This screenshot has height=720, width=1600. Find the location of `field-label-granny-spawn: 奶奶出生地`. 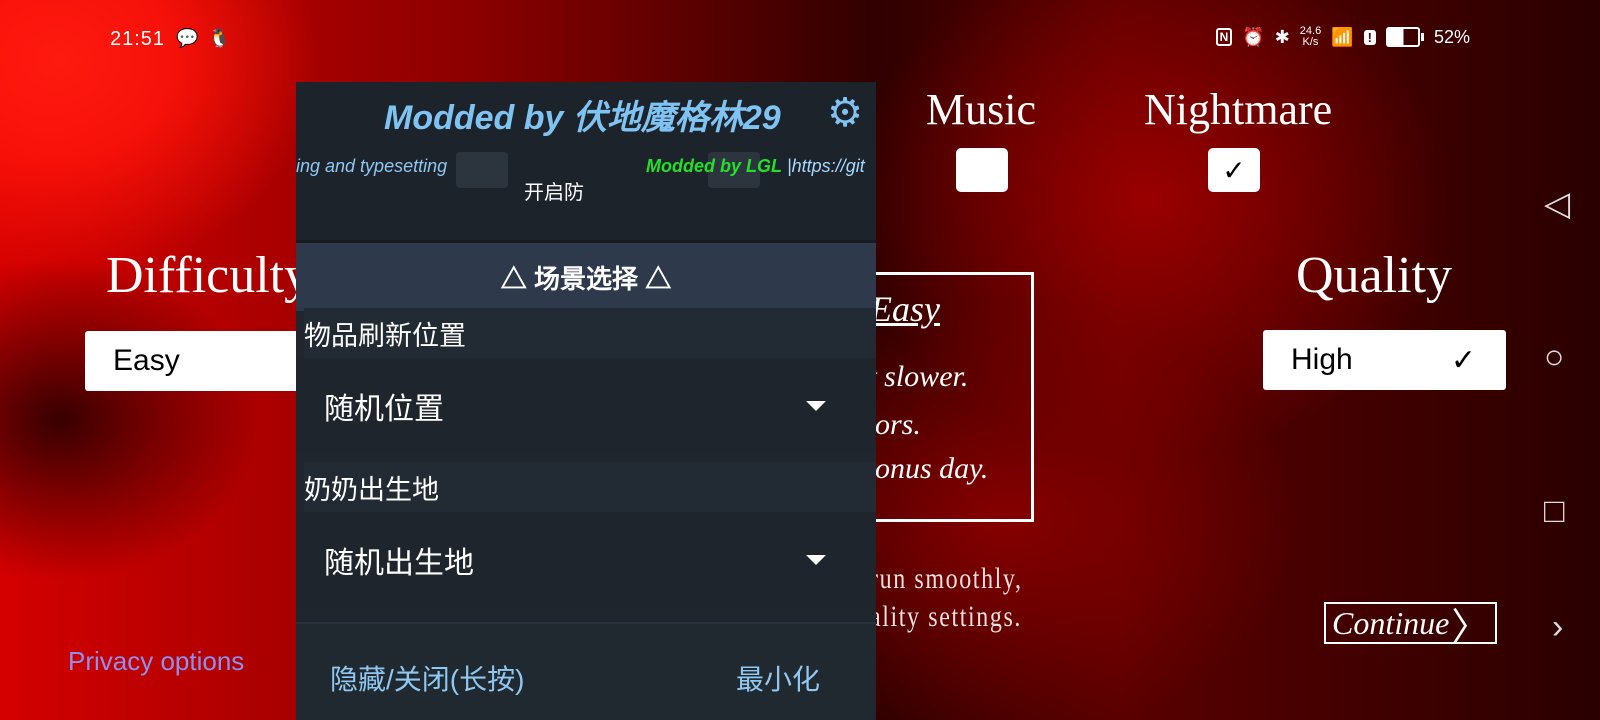

field-label-granny-spawn: 奶奶出生地 is located at coordinates (590, 487).